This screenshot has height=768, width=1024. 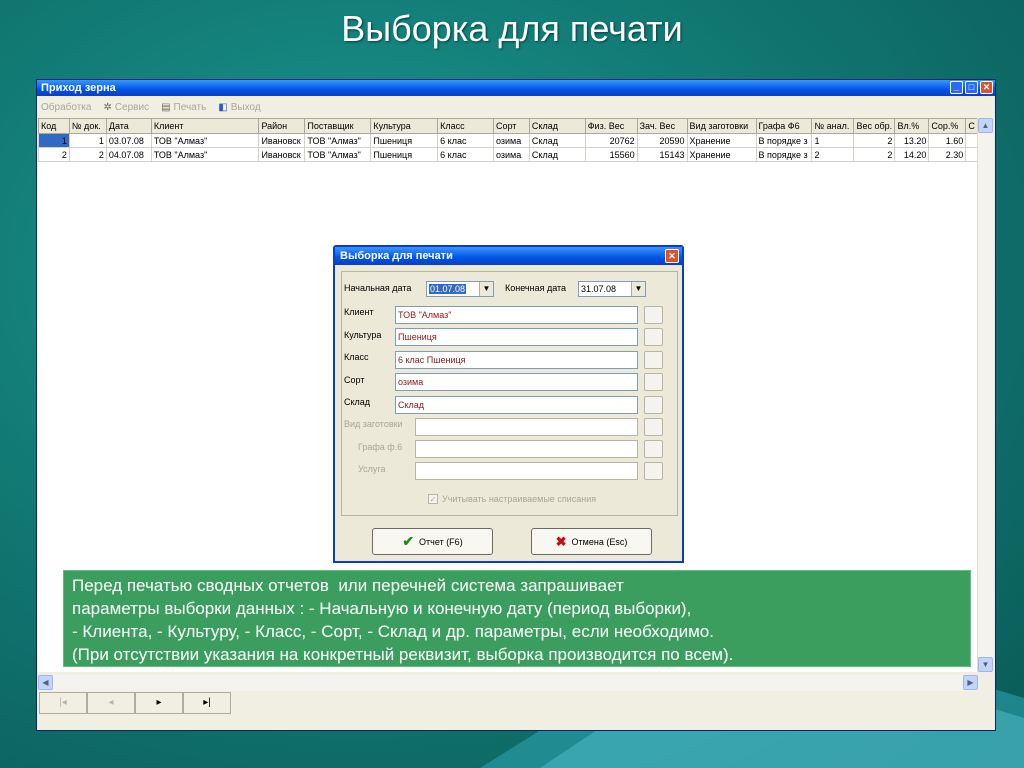 What do you see at coordinates (404, 154) in the screenshot?
I see `table-cell: Пшениця` at bounding box center [404, 154].